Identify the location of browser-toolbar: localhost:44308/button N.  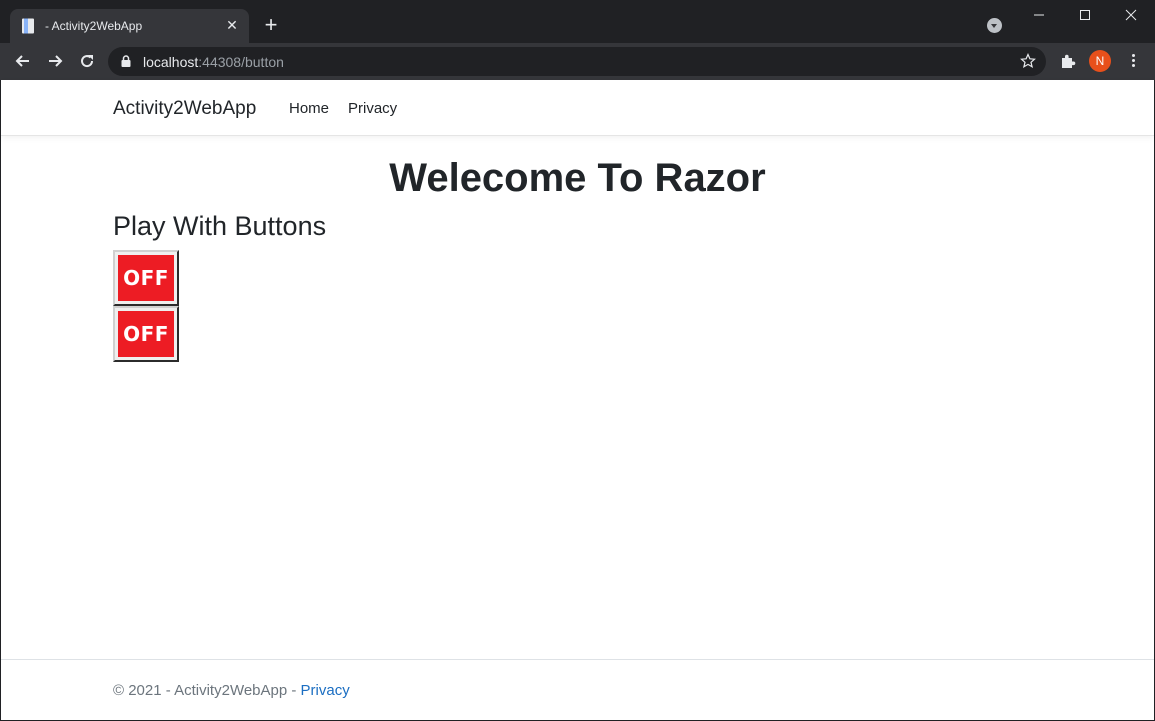
(577, 61).